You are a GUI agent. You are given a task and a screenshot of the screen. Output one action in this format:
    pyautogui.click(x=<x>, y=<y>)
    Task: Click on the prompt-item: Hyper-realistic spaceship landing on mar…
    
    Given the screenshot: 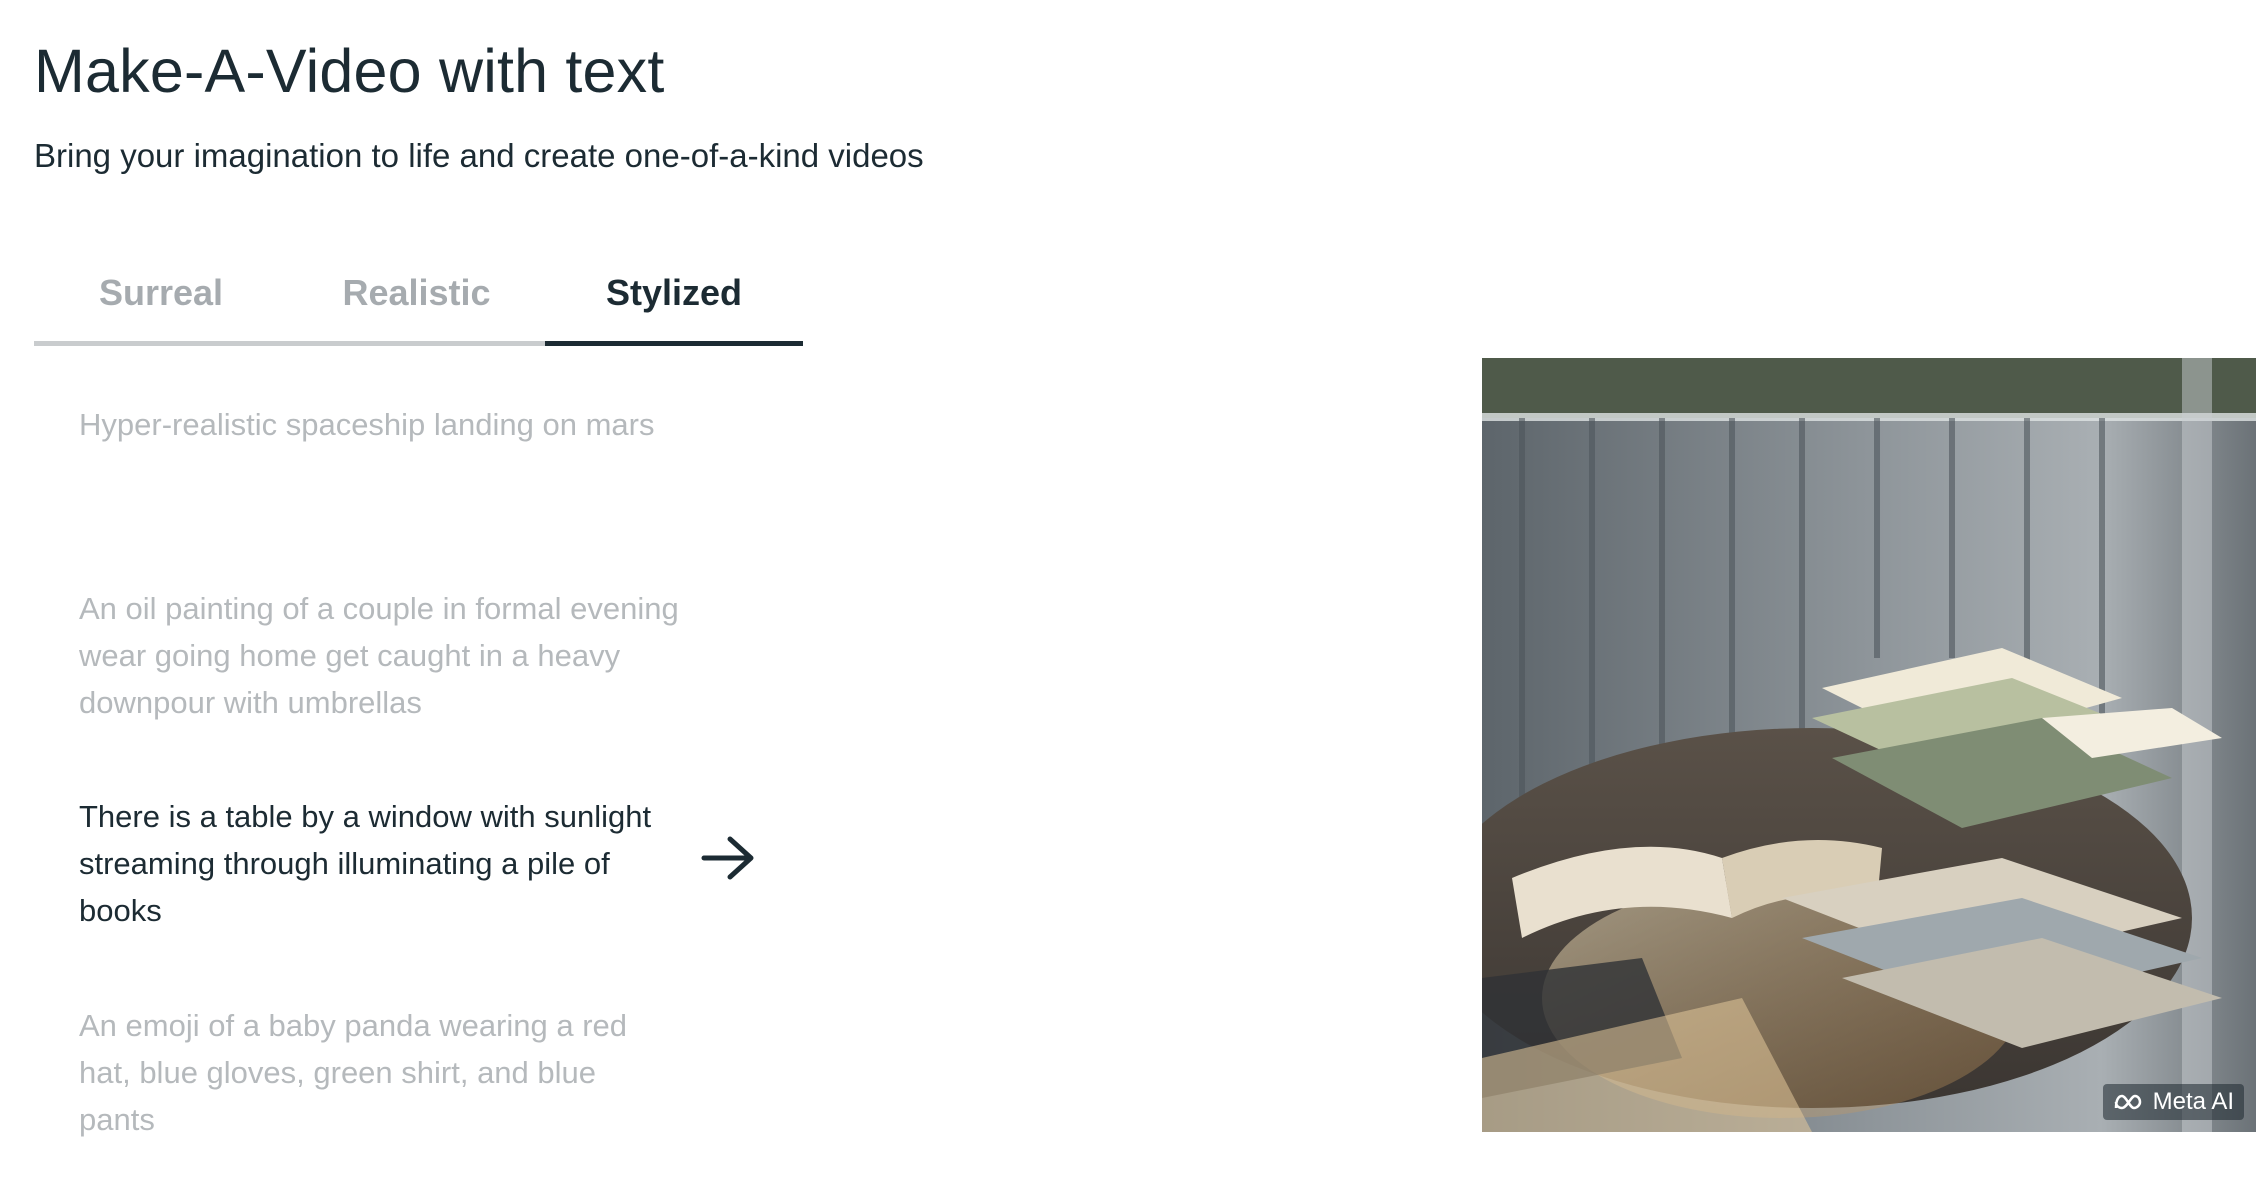 What is the action you would take?
    pyautogui.click(x=379, y=424)
    